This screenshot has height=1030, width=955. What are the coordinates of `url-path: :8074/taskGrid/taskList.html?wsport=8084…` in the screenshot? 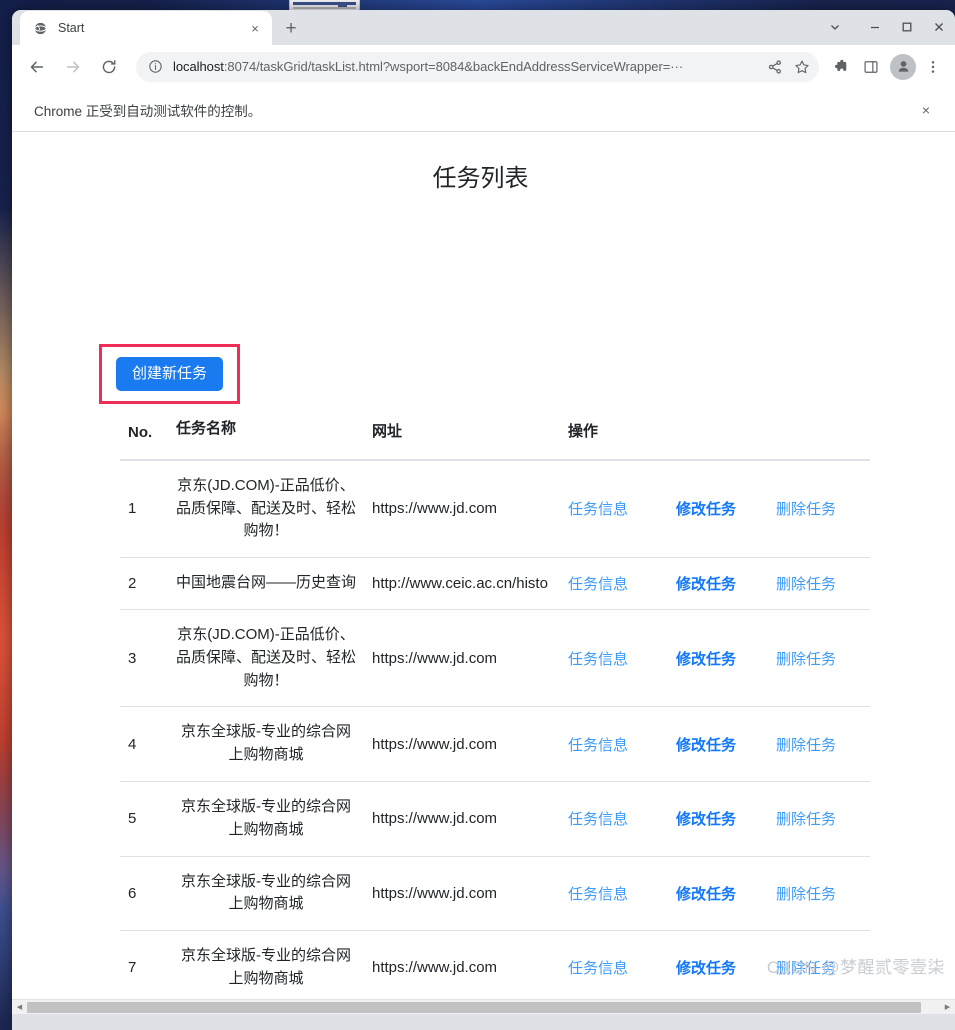 It's located at (453, 66).